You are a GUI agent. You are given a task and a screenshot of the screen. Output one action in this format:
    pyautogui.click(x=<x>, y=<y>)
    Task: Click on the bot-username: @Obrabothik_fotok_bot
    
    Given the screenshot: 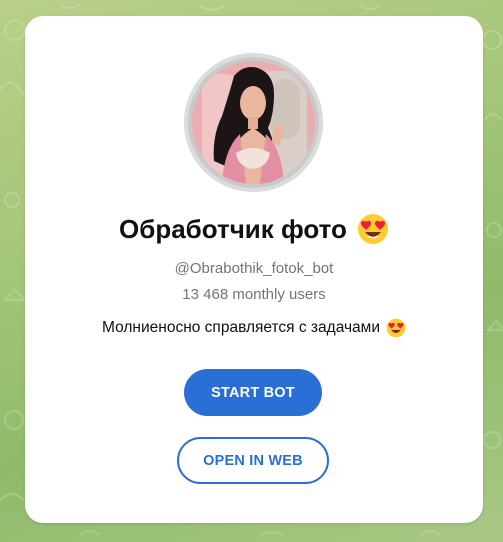 What is the action you would take?
    pyautogui.click(x=254, y=268)
    